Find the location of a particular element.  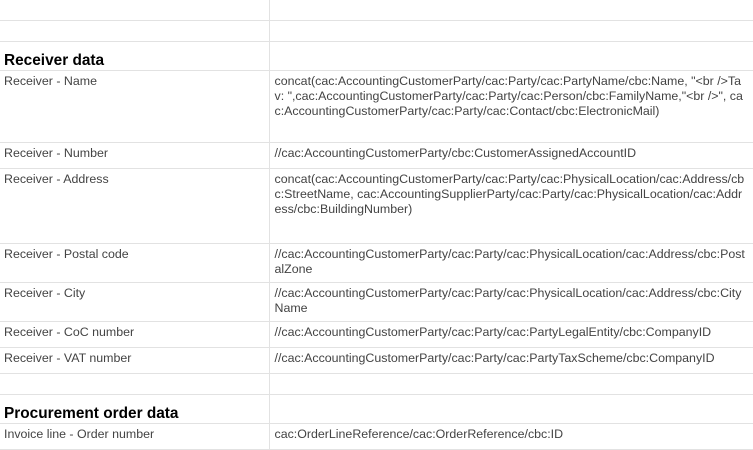

row-label: Receiver - CoC number is located at coordinates (135, 334).